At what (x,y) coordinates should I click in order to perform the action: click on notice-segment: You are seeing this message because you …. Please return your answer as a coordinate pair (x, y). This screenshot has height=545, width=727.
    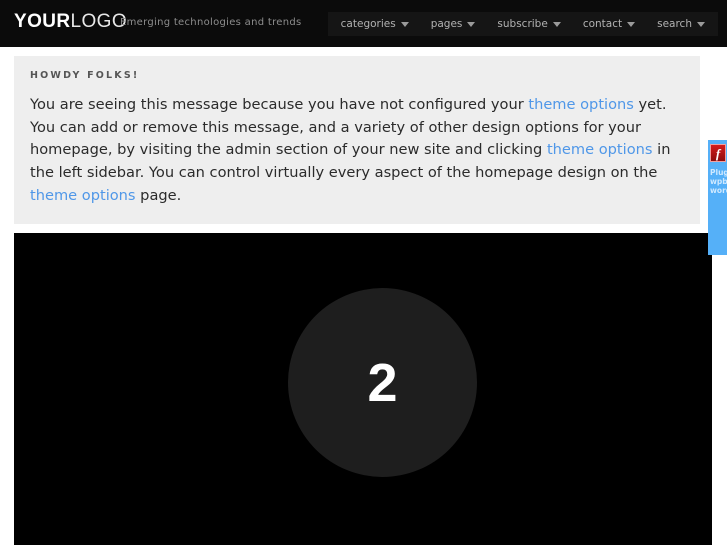
    Looking at the image, I should click on (279, 104).